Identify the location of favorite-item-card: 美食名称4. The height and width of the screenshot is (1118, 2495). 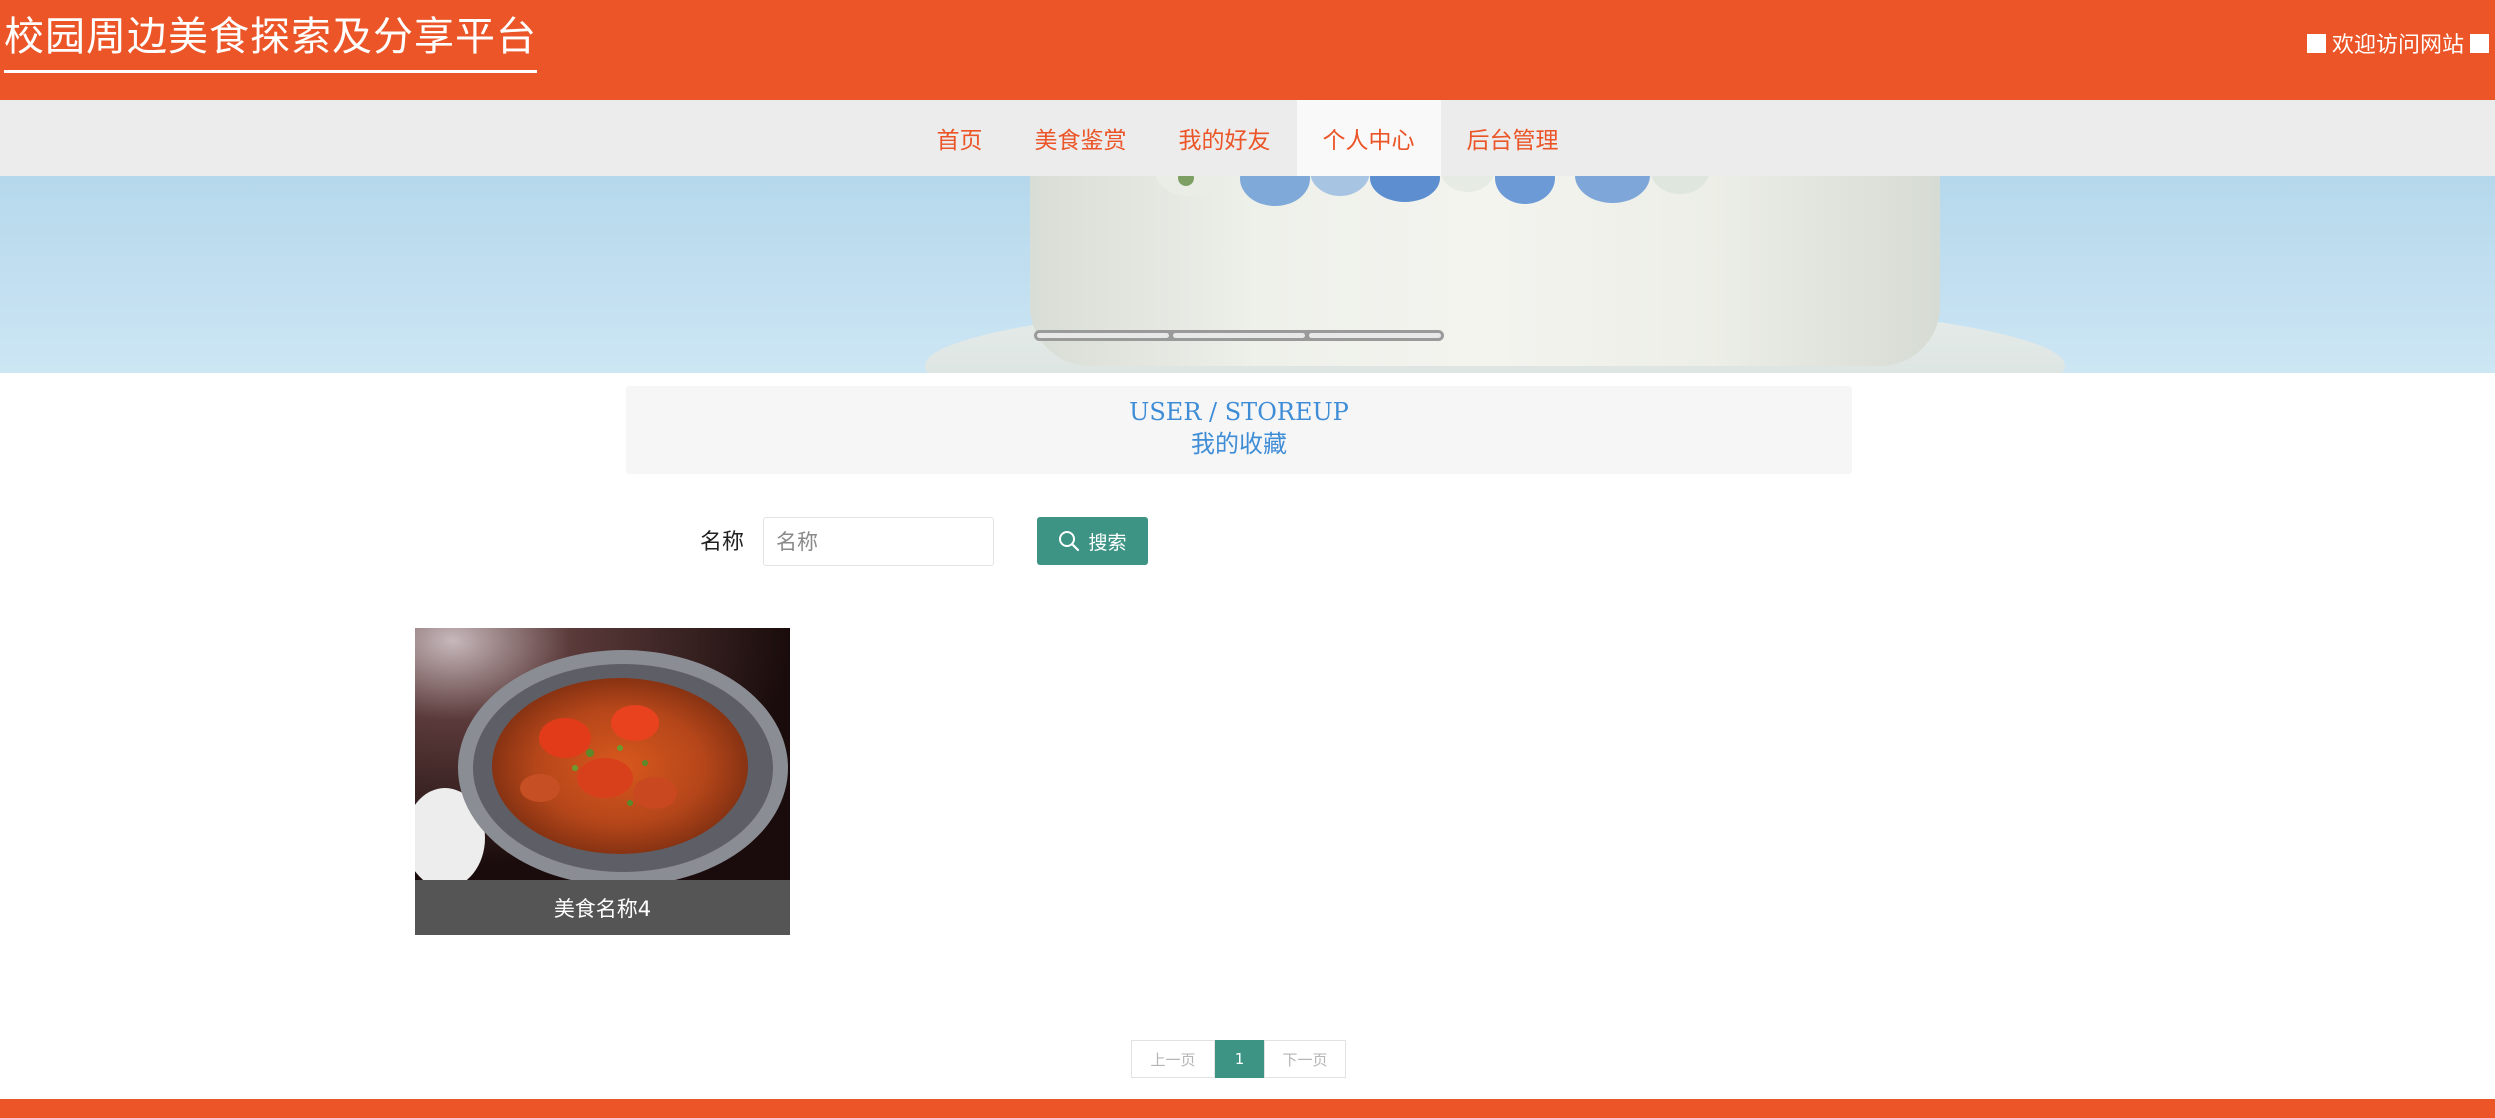
(602, 781).